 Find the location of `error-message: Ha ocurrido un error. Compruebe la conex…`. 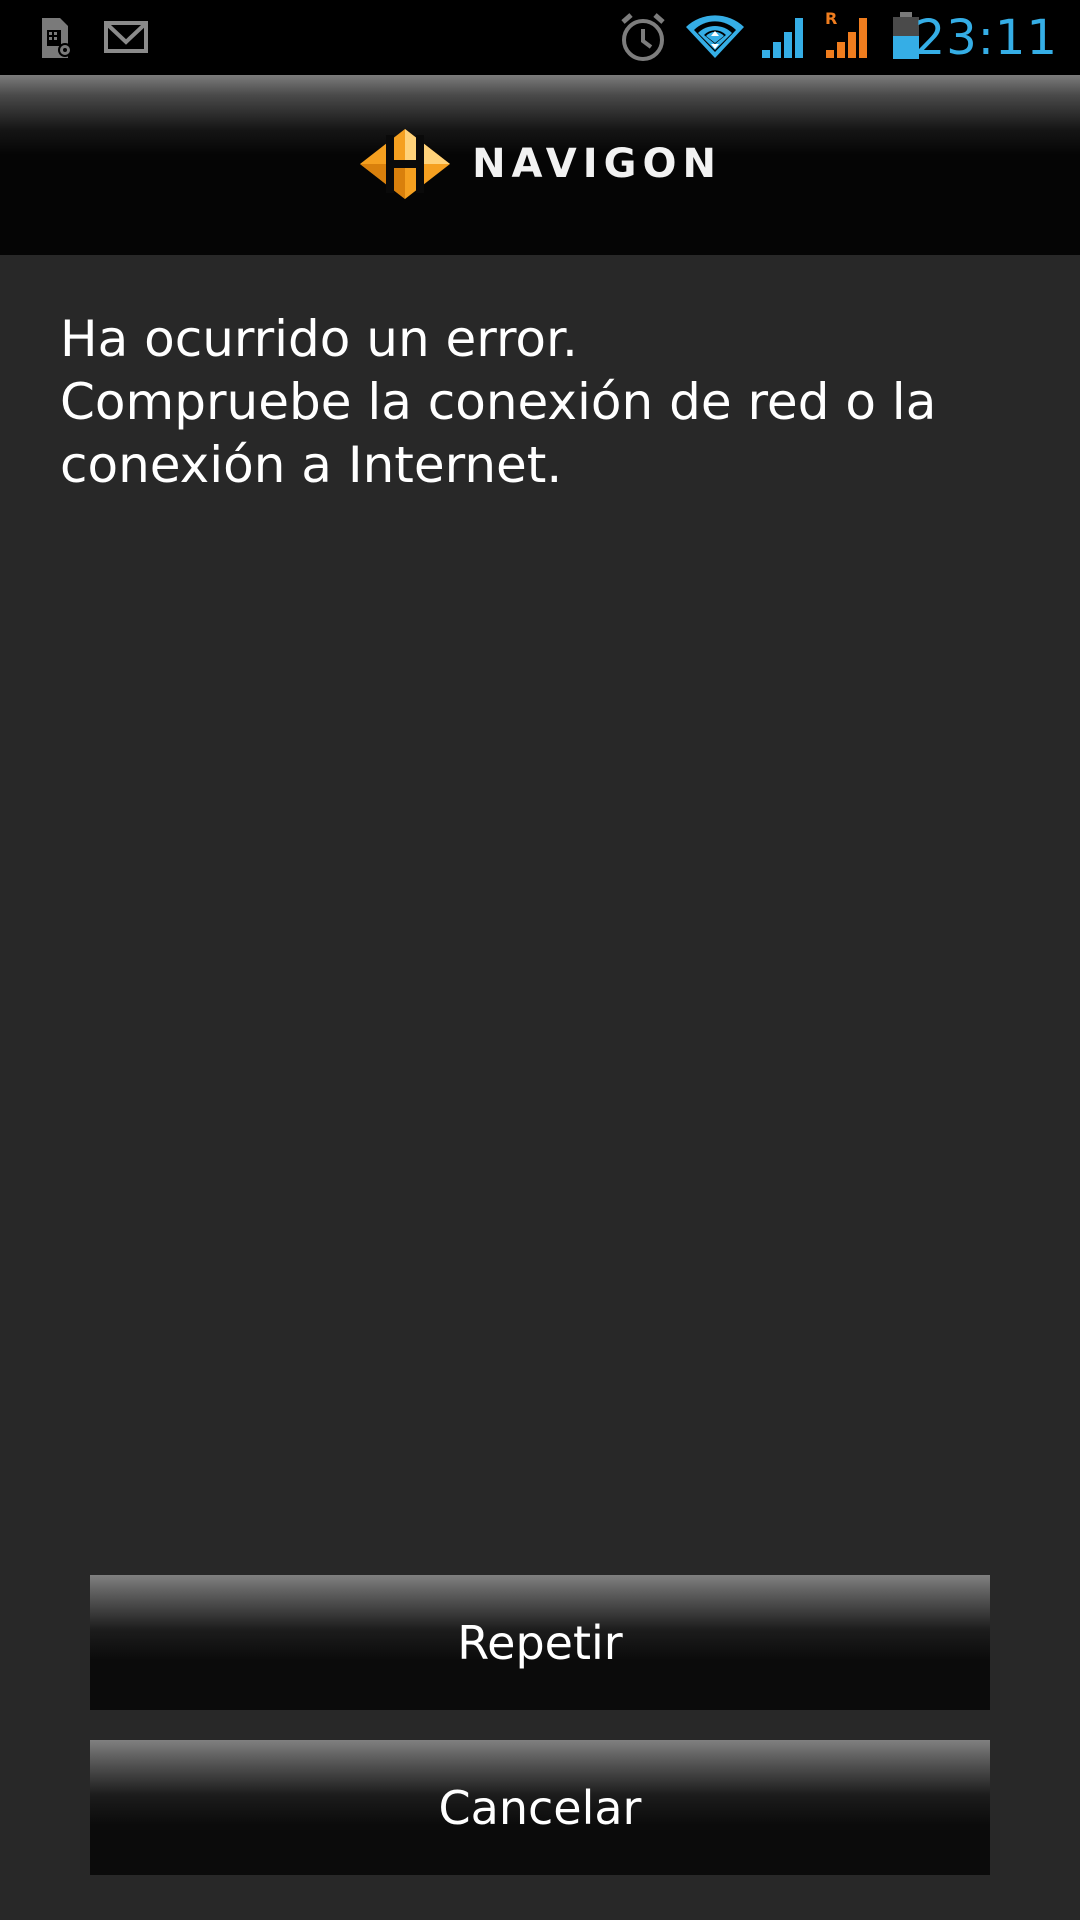

error-message: Ha ocurrido un error. Compruebe la conex… is located at coordinates (540, 402).